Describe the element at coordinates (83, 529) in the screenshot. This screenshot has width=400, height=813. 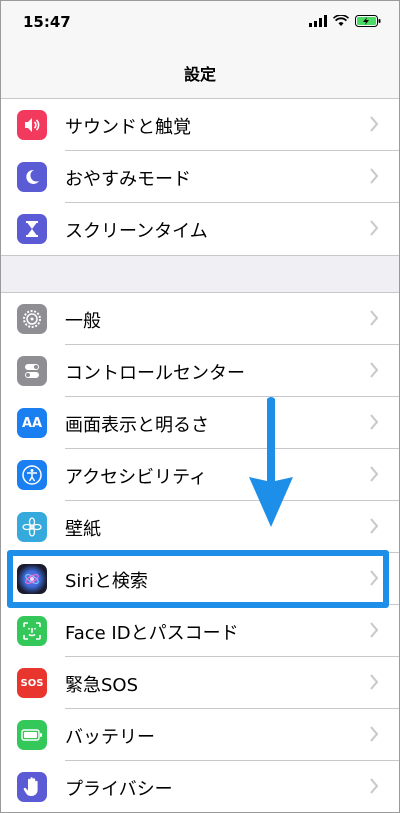
I see `settings-item-label: 壁紙` at that location.